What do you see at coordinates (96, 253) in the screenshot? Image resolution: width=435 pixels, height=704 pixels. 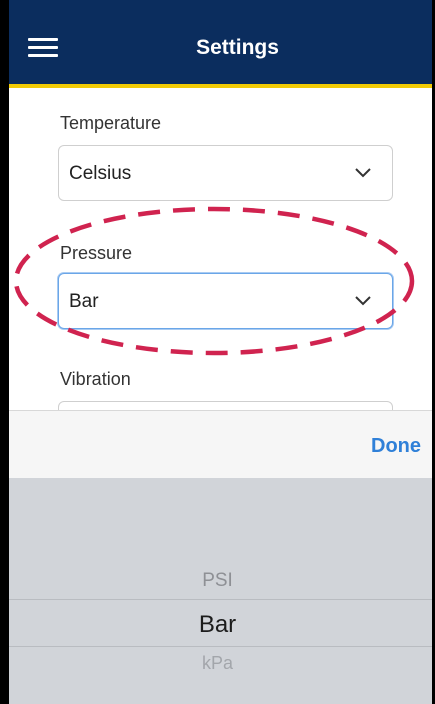 I see `pressure-label: Pressure` at bounding box center [96, 253].